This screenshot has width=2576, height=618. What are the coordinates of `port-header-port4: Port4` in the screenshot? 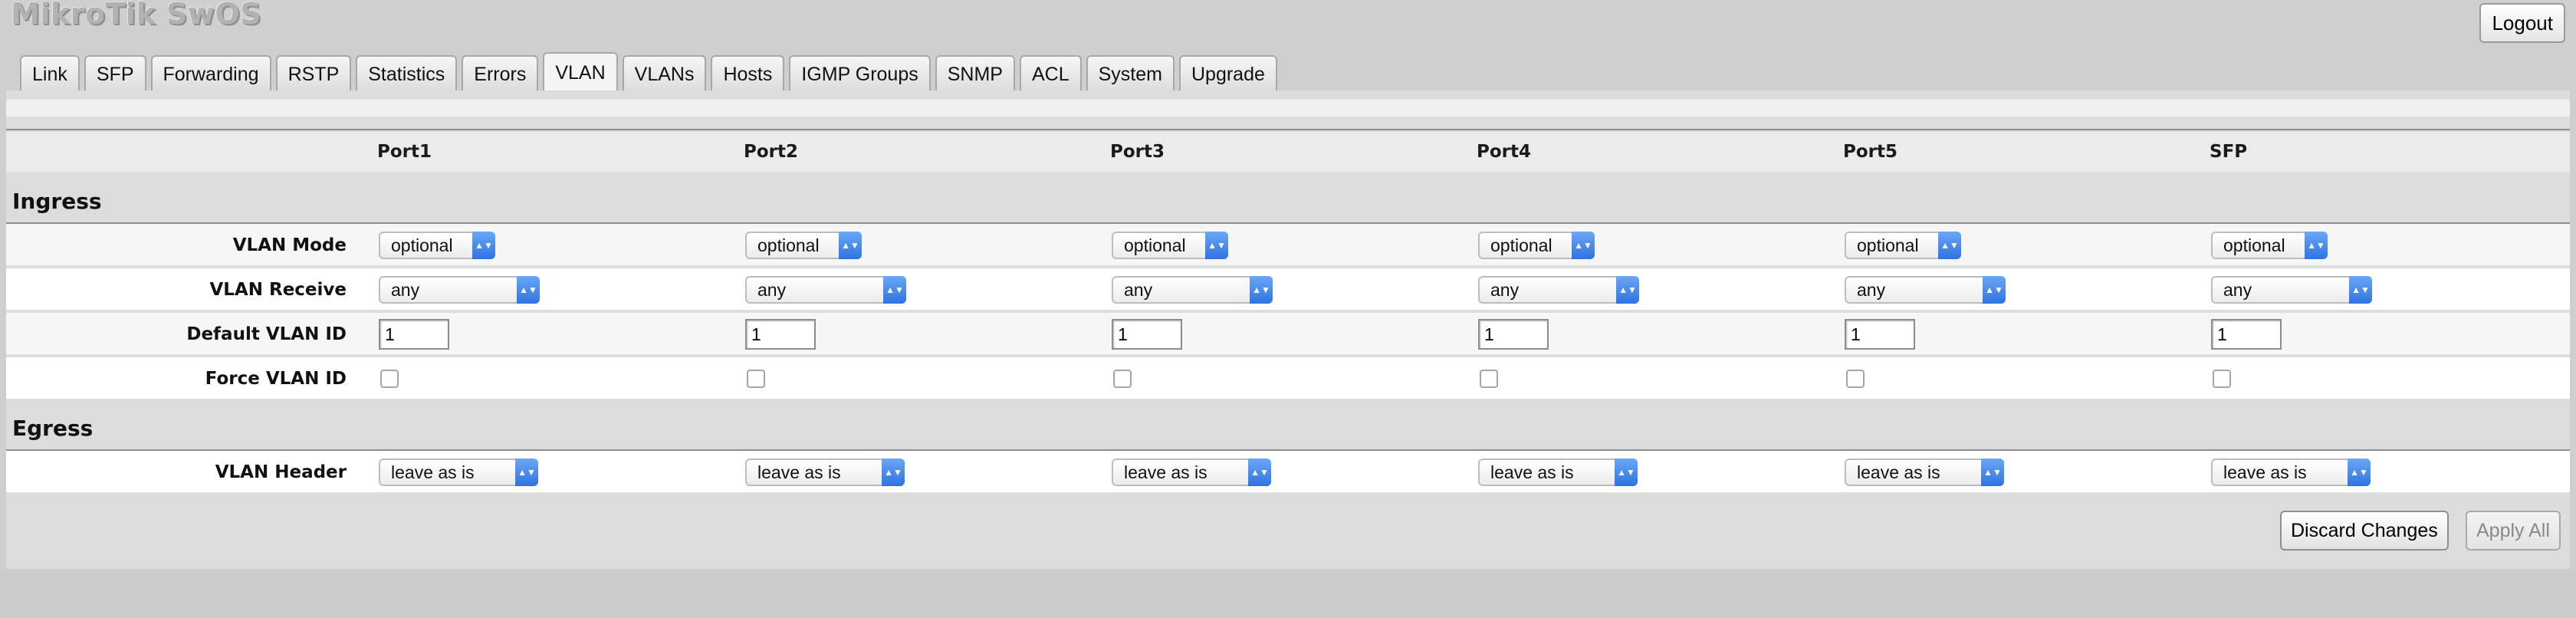 It's located at (1504, 152).